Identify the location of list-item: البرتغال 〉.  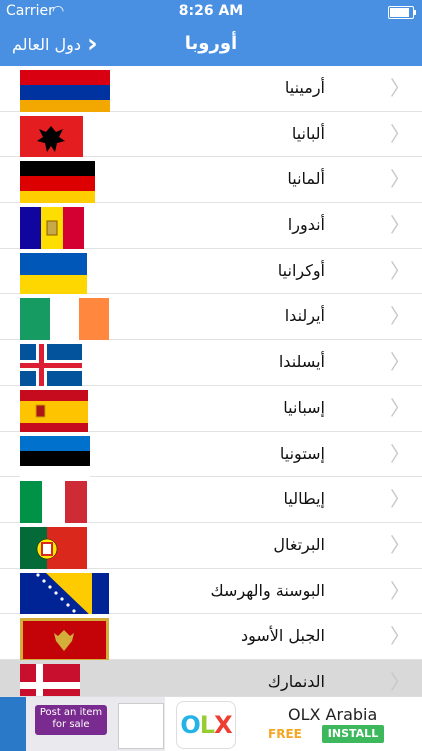
(211, 546).